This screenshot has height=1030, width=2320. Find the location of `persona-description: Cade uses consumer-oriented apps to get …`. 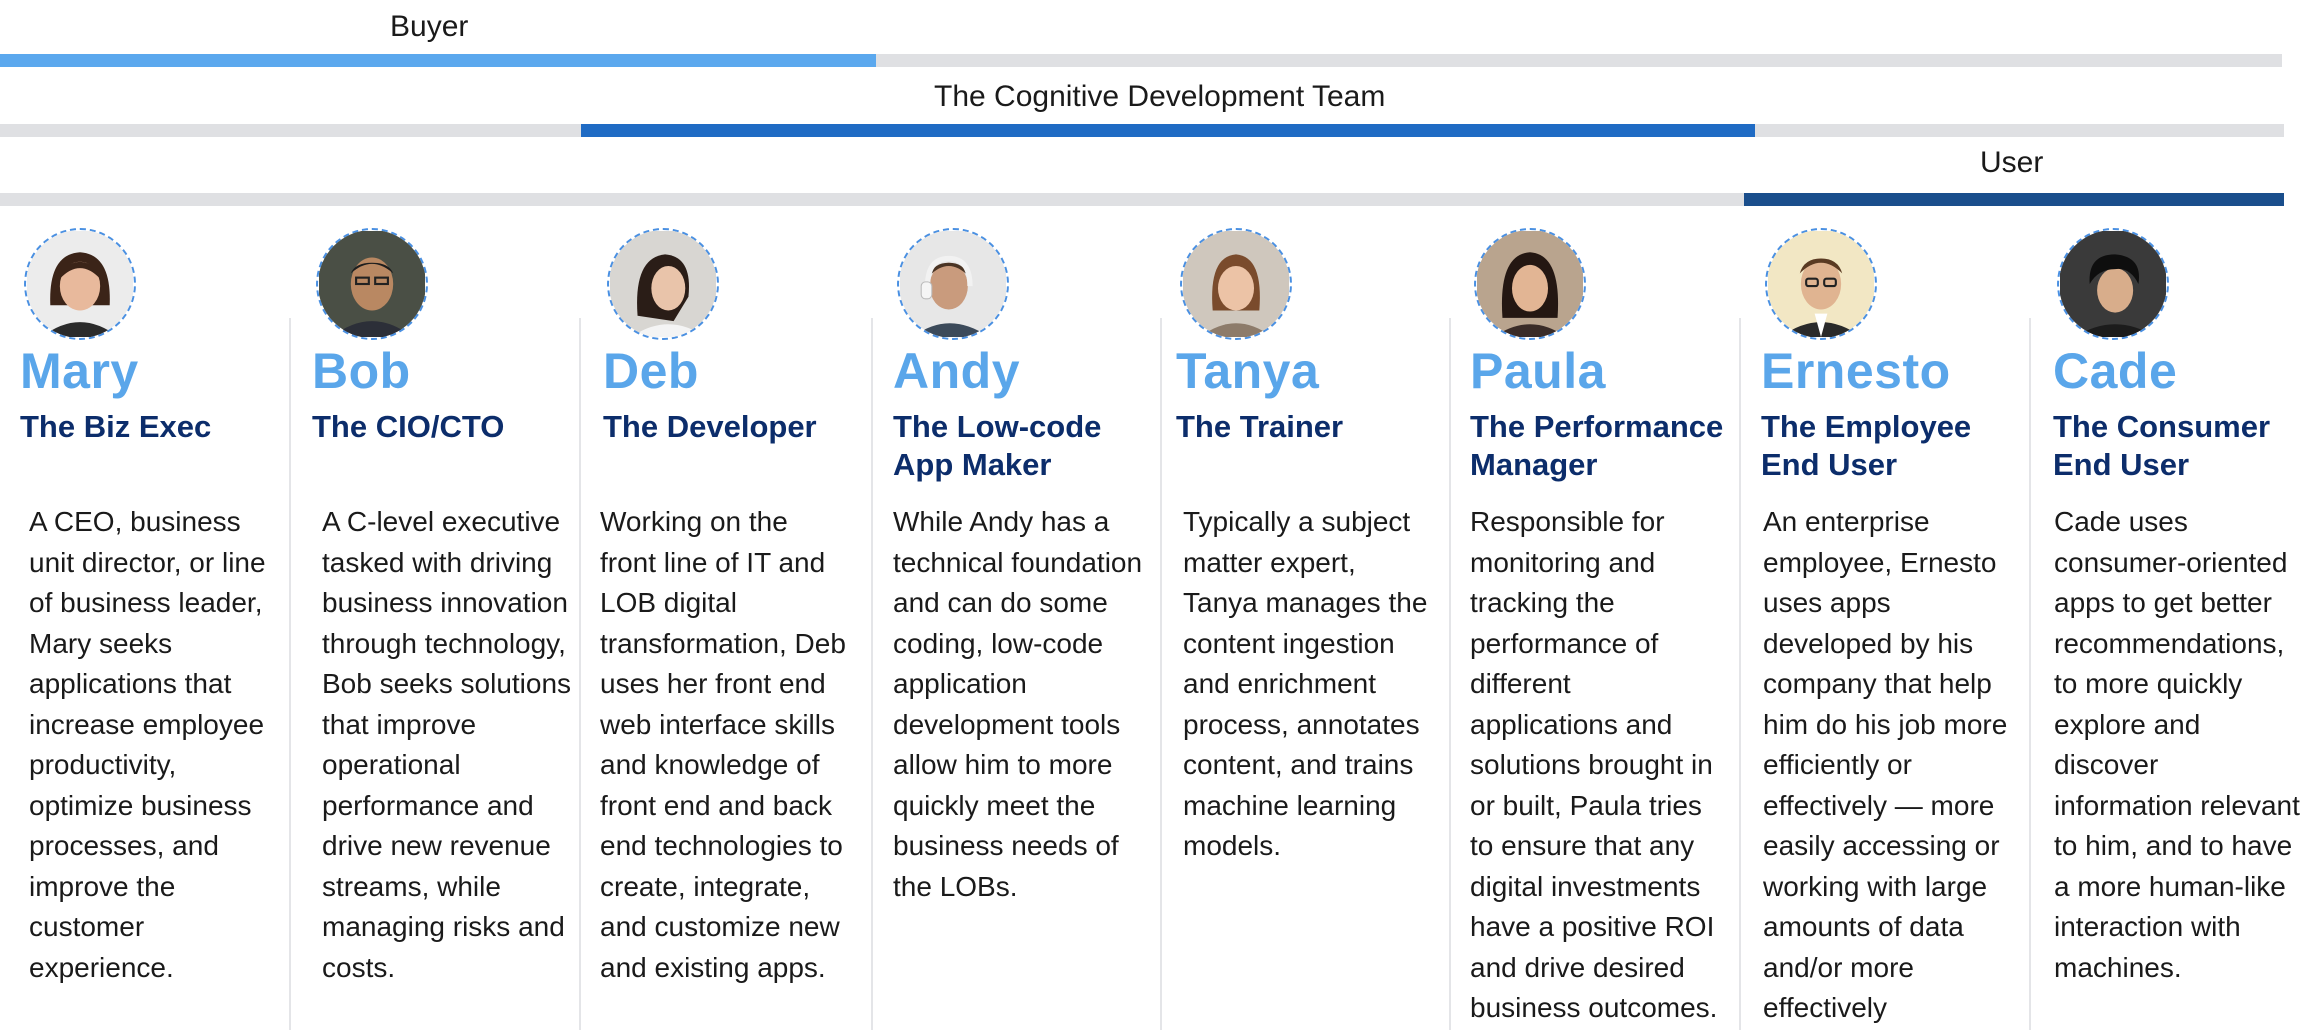

persona-description: Cade uses consumer-oriented apps to get … is located at coordinates (2177, 744).